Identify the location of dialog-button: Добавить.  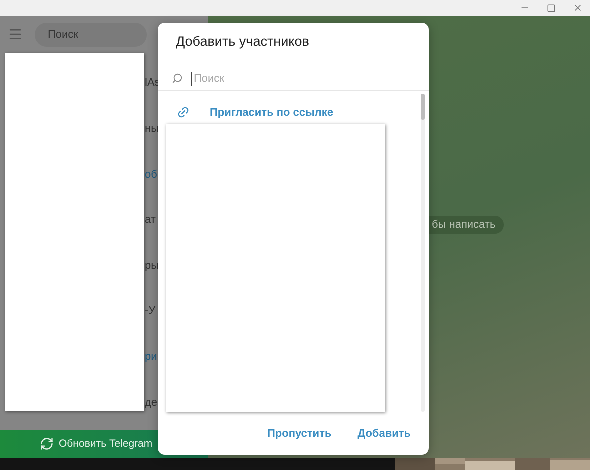
(384, 434).